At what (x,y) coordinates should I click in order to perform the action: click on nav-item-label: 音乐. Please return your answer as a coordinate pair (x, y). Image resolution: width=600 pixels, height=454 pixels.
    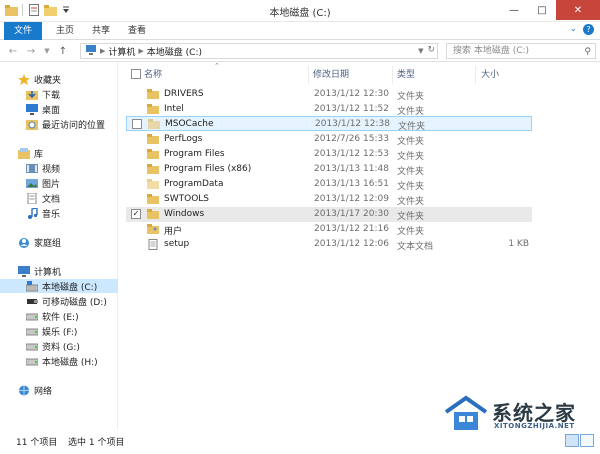
    Looking at the image, I should click on (51, 214).